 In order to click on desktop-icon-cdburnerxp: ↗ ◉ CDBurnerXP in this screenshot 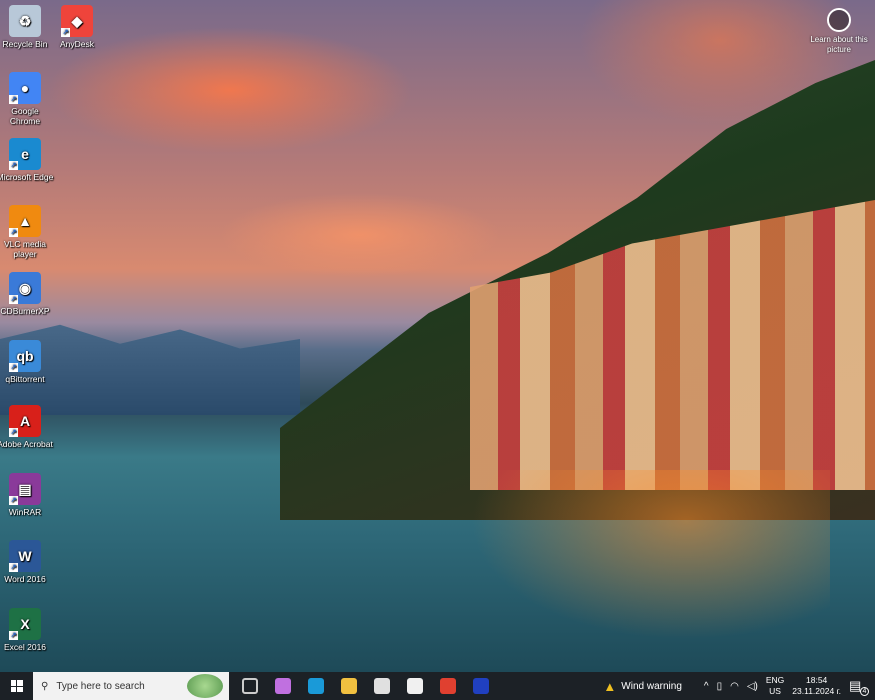, I will do `click(27, 294)`.